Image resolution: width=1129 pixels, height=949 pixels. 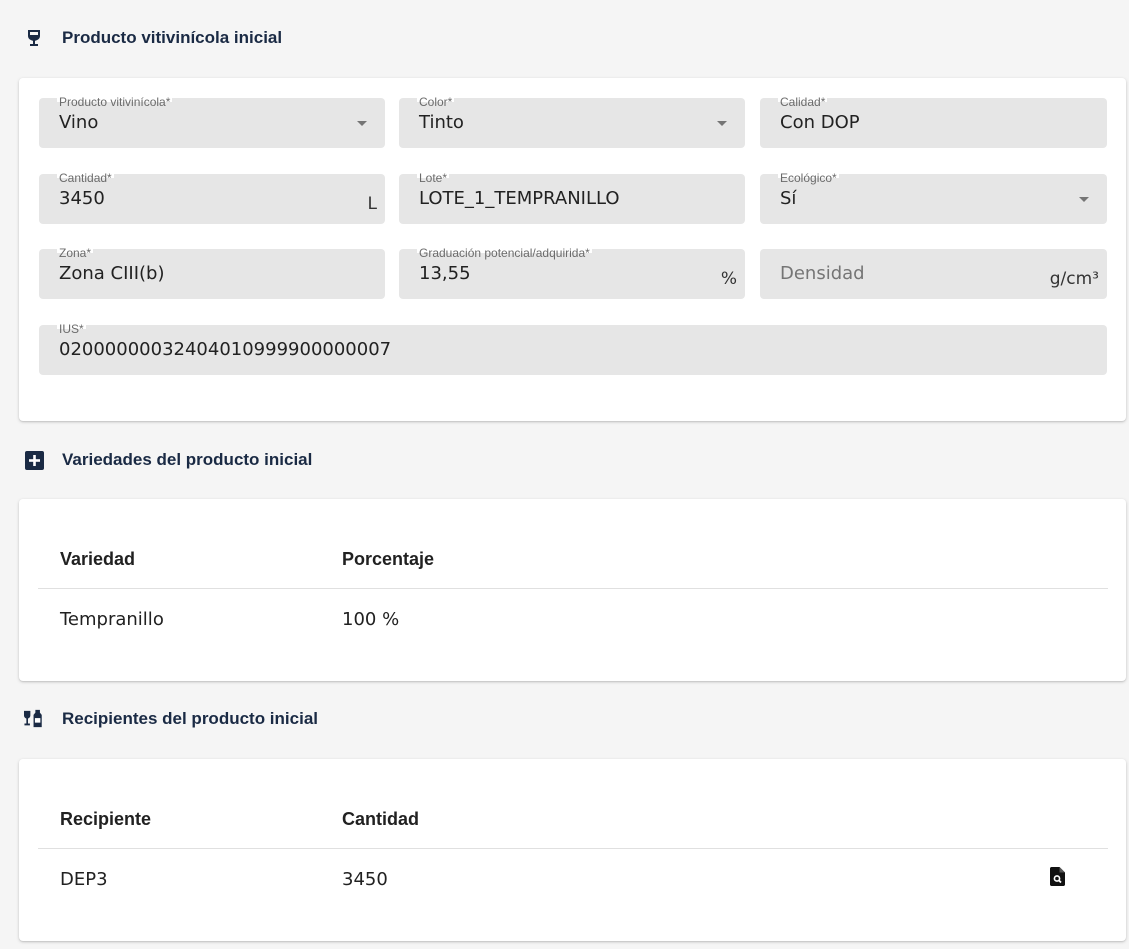 I want to click on ecologico-select: Ecológico* Sí, so click(x=933, y=197).